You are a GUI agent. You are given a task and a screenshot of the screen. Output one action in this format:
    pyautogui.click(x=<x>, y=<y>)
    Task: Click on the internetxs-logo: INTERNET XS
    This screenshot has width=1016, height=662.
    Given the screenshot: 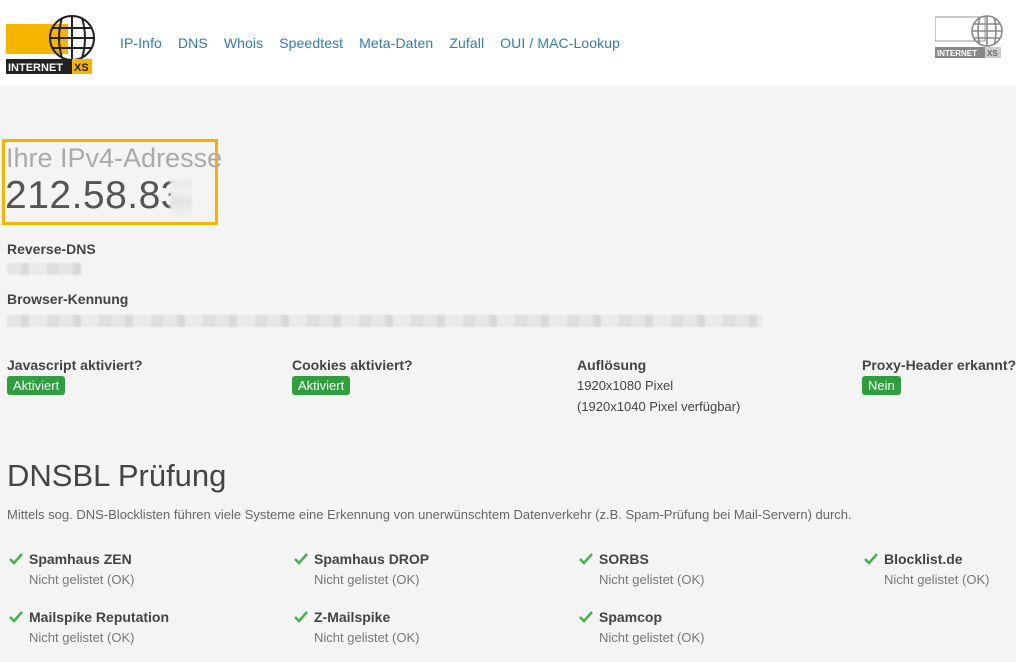 What is the action you would take?
    pyautogui.click(x=51, y=43)
    